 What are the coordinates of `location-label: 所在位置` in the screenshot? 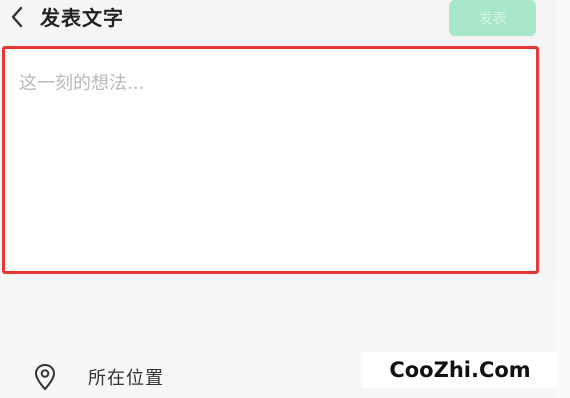 It's located at (126, 378).